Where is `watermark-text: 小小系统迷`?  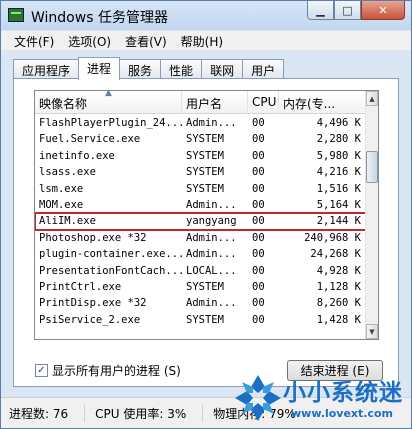 watermark-text: 小小系统迷 is located at coordinates (343, 393).